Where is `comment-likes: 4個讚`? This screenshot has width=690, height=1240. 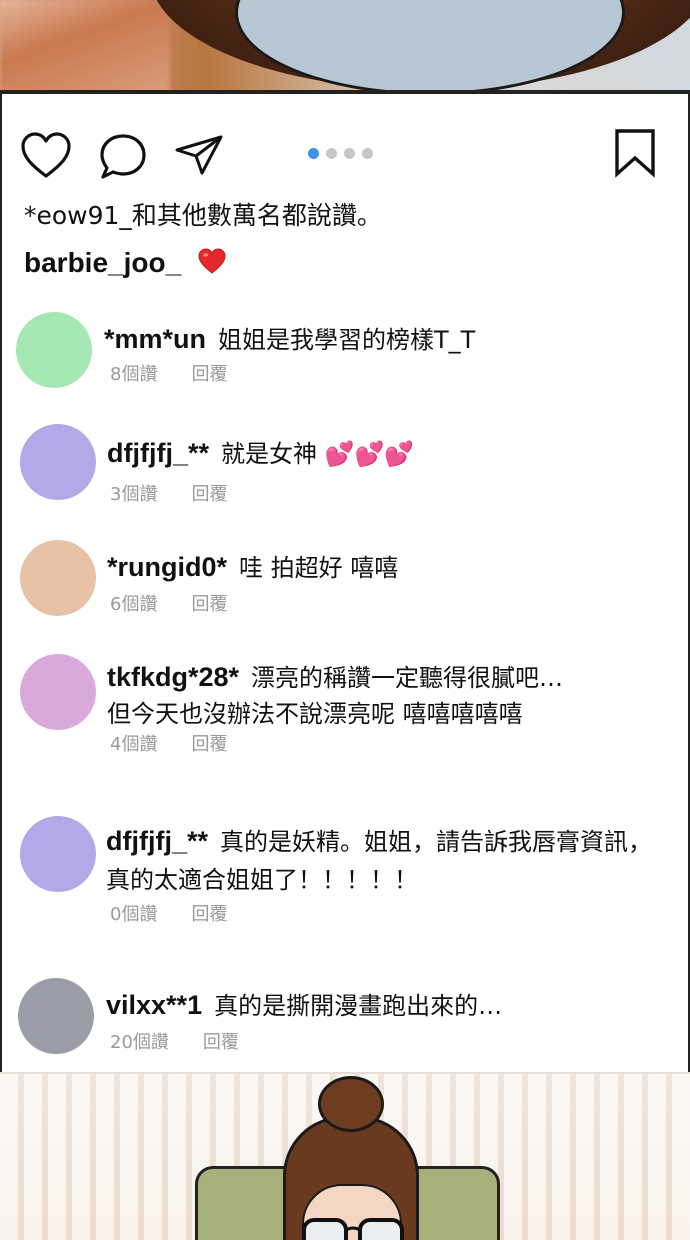 comment-likes: 4個讚 is located at coordinates (133, 743).